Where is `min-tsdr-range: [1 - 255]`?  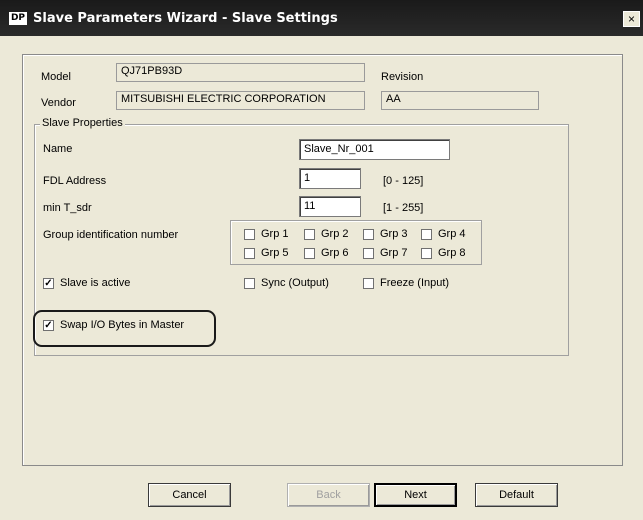
min-tsdr-range: [1 - 255] is located at coordinates (403, 208).